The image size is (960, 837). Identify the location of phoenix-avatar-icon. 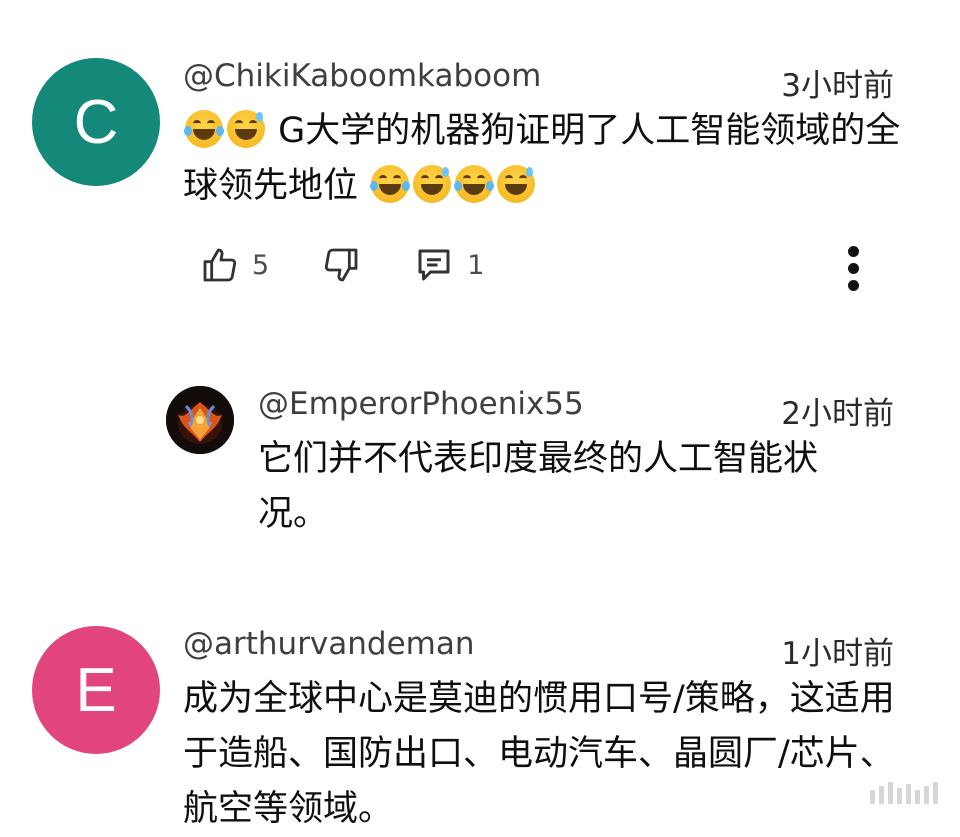
(200, 420).